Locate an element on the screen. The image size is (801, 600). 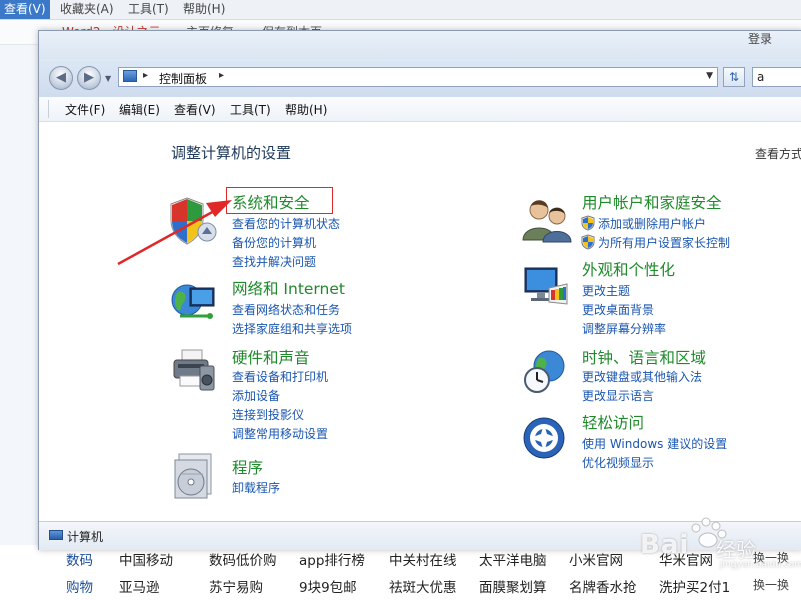
address-bar: ▸ 控制面板 ▸ ▼ is located at coordinates (418, 77).